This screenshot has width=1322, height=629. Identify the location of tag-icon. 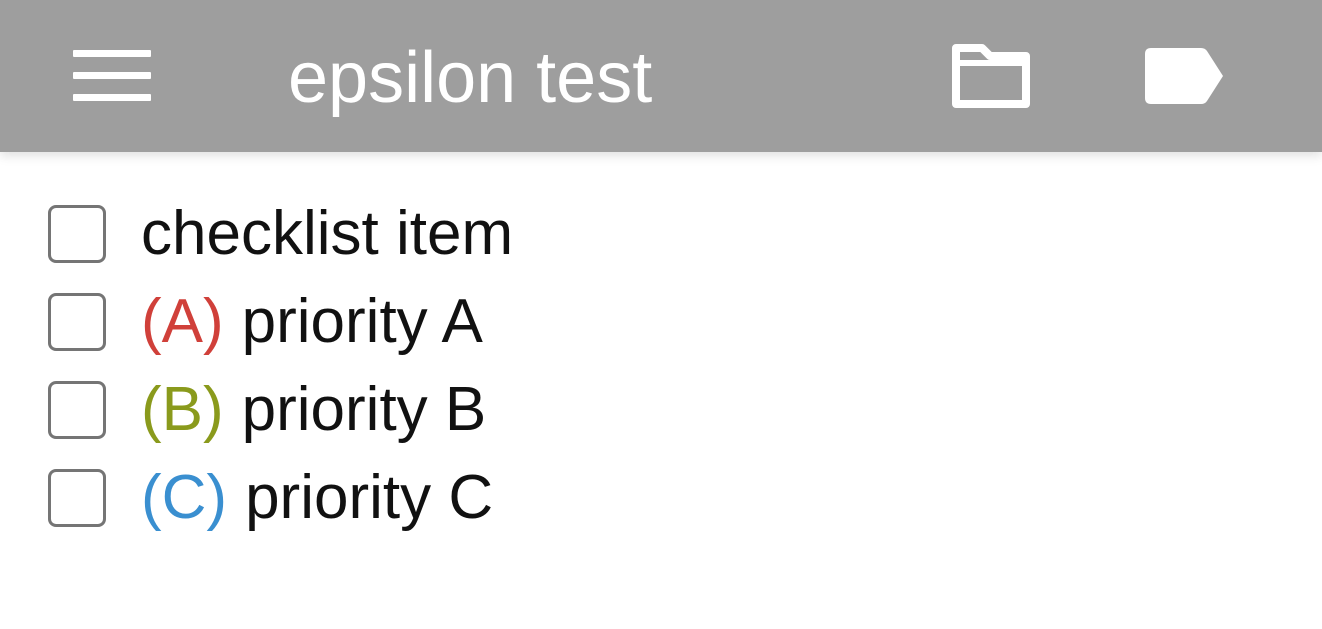
(1184, 76).